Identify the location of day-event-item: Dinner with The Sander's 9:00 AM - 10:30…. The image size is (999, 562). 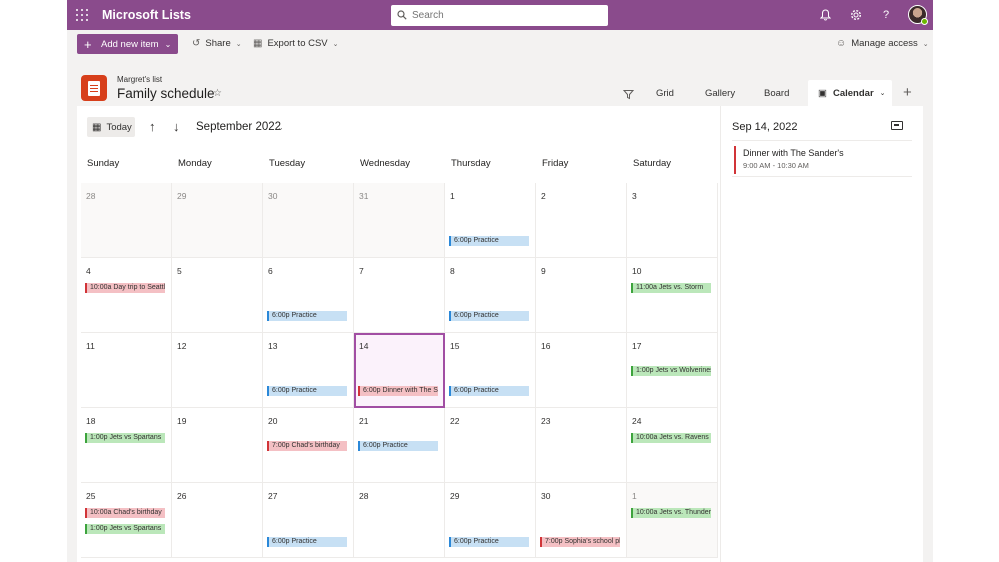
(822, 160).